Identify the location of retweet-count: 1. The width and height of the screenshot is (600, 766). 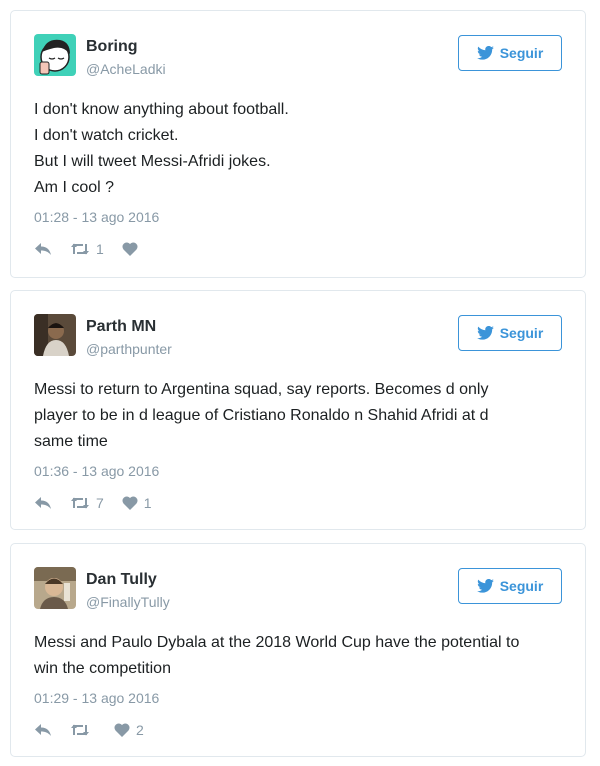
(100, 249).